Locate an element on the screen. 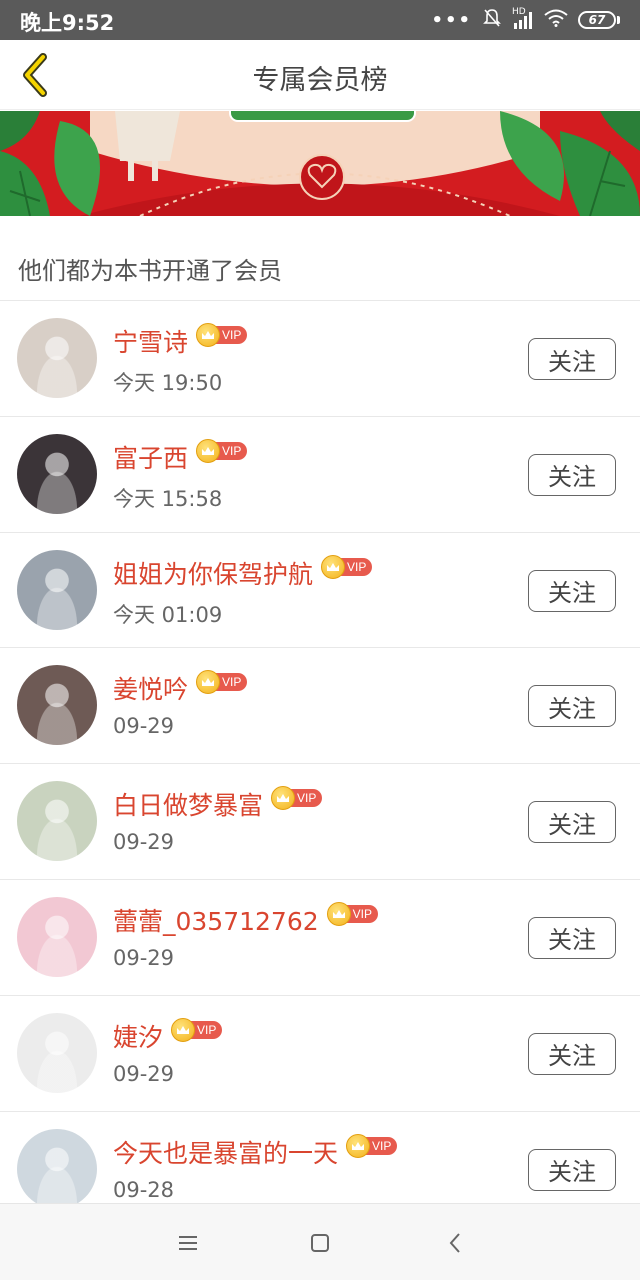 The image size is (640, 1280). member-time: 今天 19:50 is located at coordinates (168, 383).